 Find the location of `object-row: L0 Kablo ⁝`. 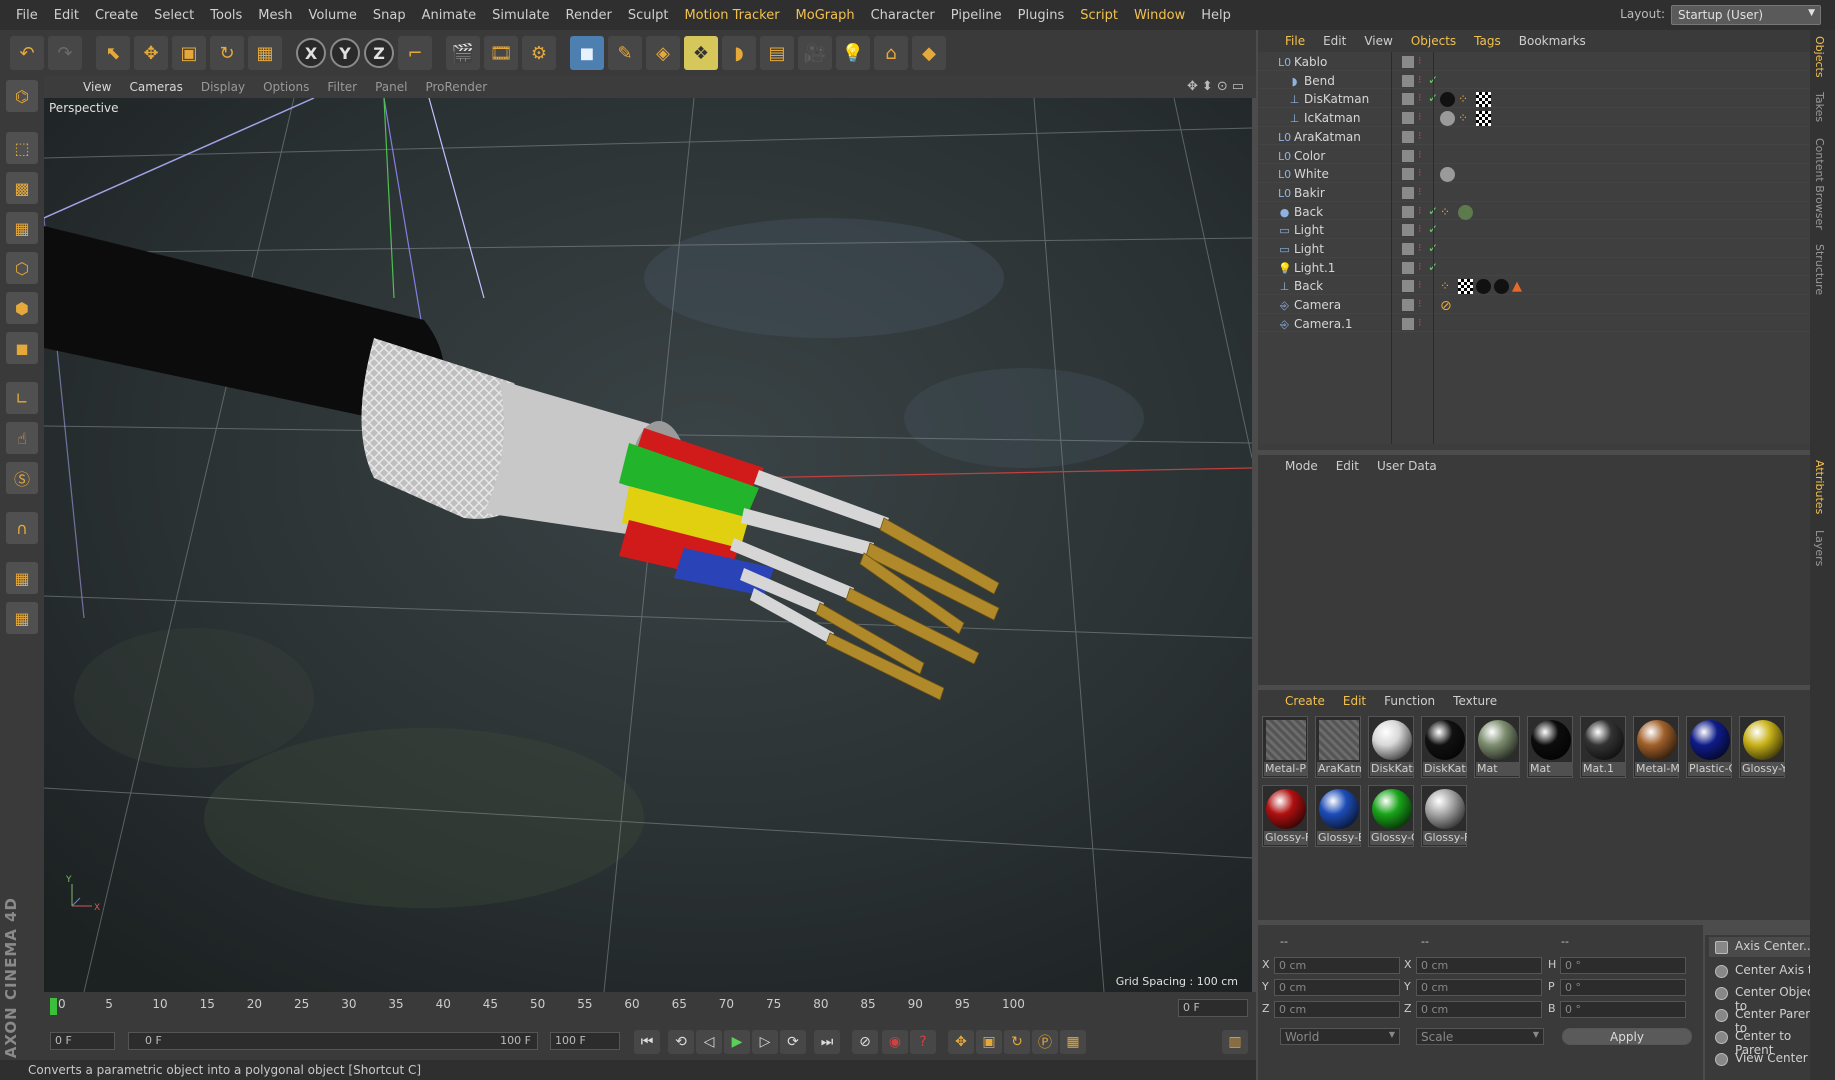

object-row: L0 Kablo ⁝ is located at coordinates (1534, 61).